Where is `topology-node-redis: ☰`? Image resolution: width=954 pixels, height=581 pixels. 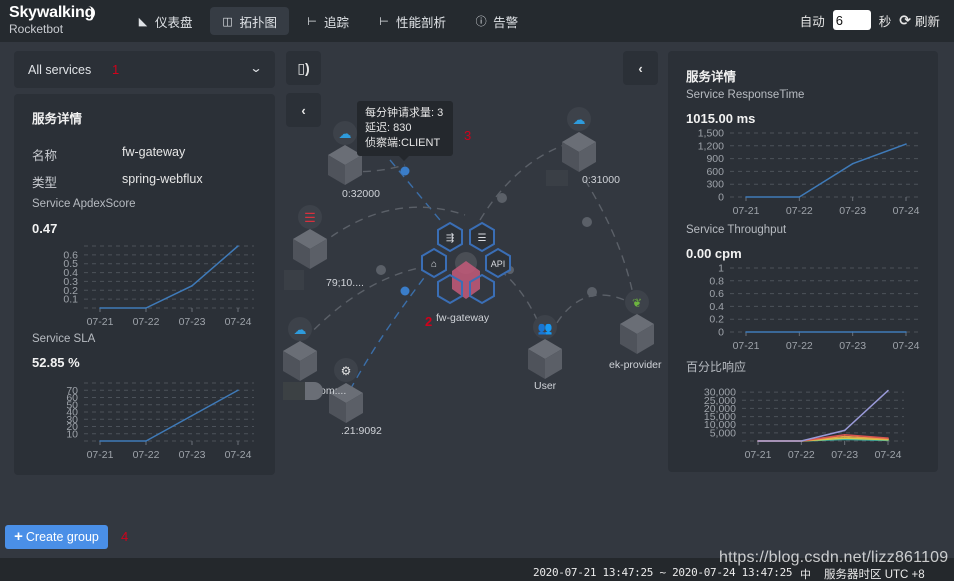
topology-node-redis: ☰ is located at coordinates (310, 237).